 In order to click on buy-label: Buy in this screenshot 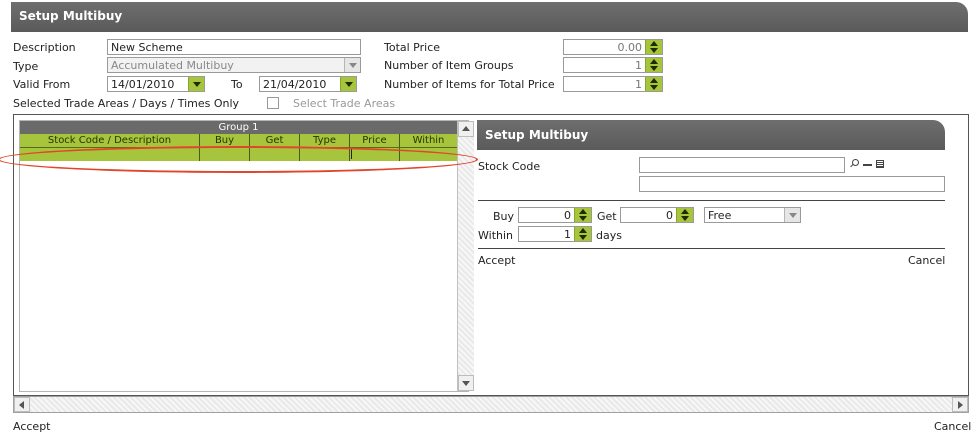, I will do `click(504, 216)`.